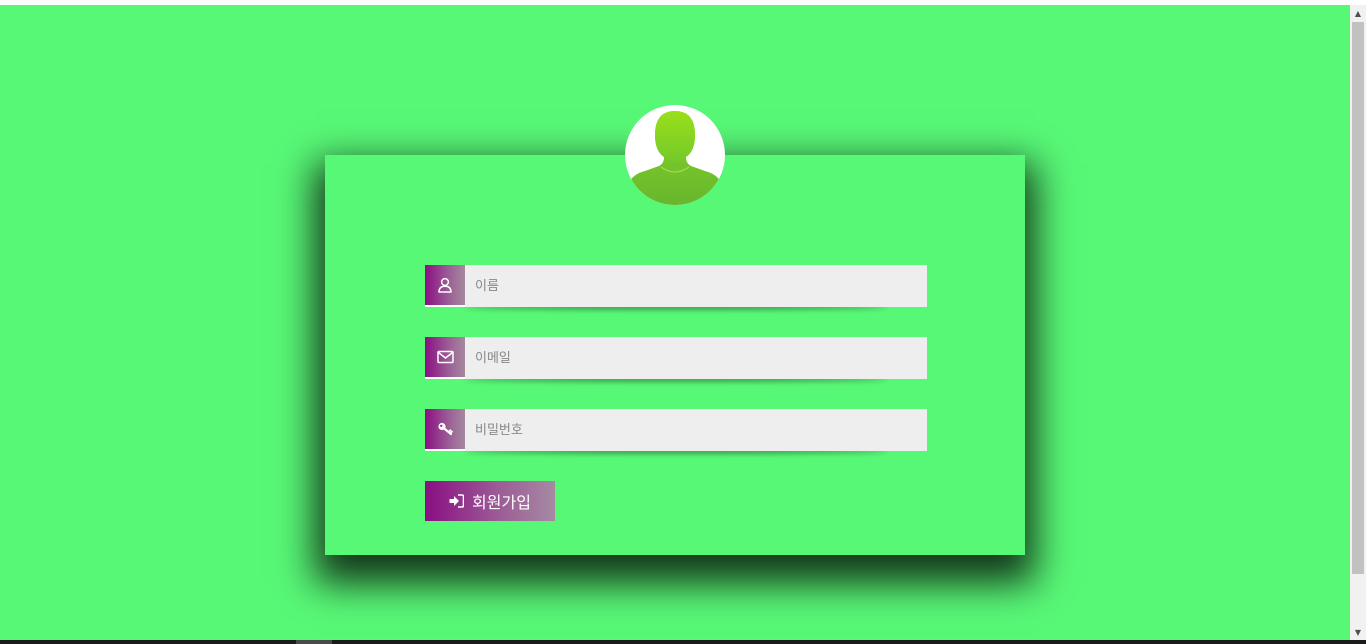 Image resolution: width=1366 pixels, height=644 pixels. I want to click on avatar, so click(675, 155).